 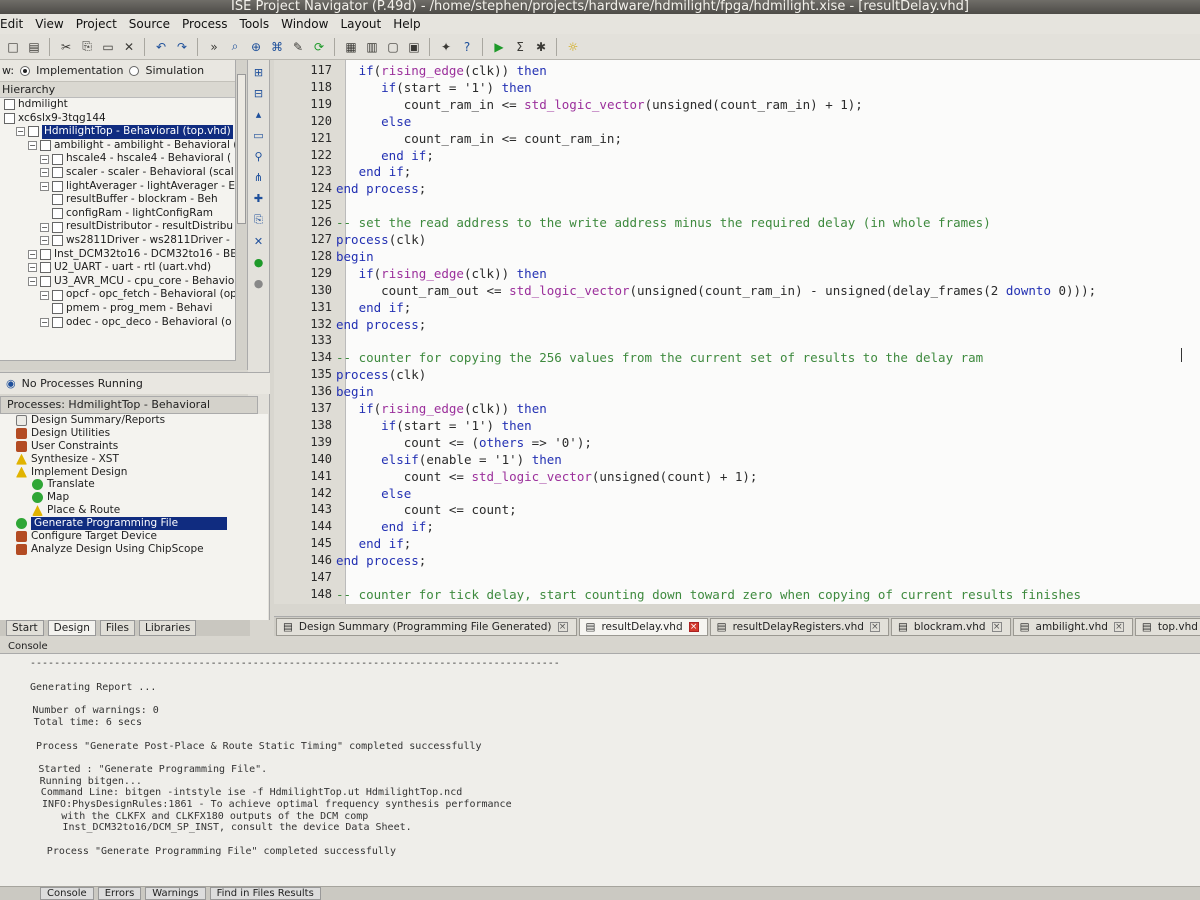 I want to click on tree-item: − hscale4 - hscale4 - Behavioral (, so click(x=123, y=159).